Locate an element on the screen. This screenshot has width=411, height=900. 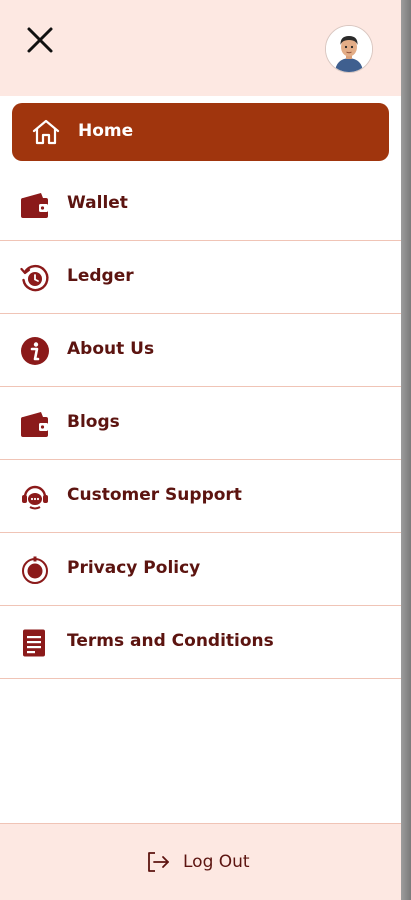
close-icon is located at coordinates (40, 40).